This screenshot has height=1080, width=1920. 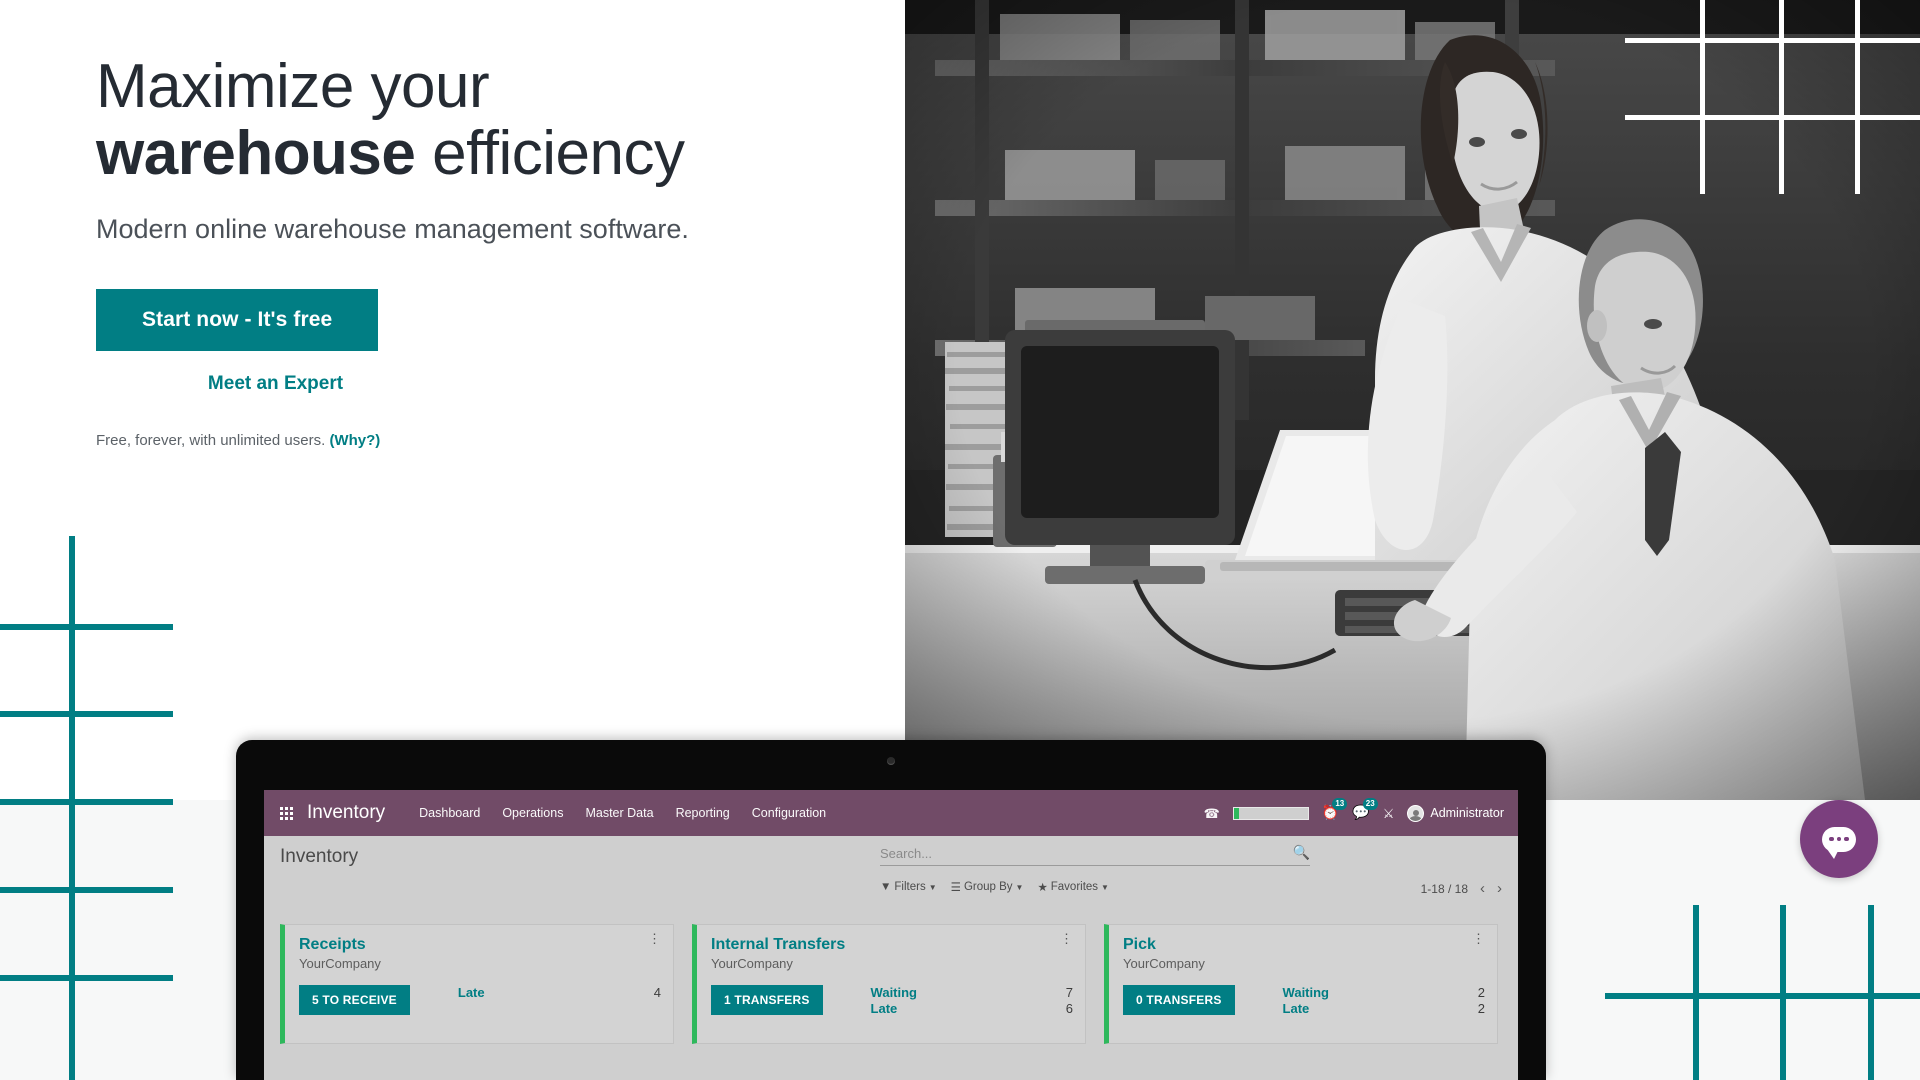 I want to click on kanban-stats: Waiting 2 Late 2, so click(x=1384, y=1001).